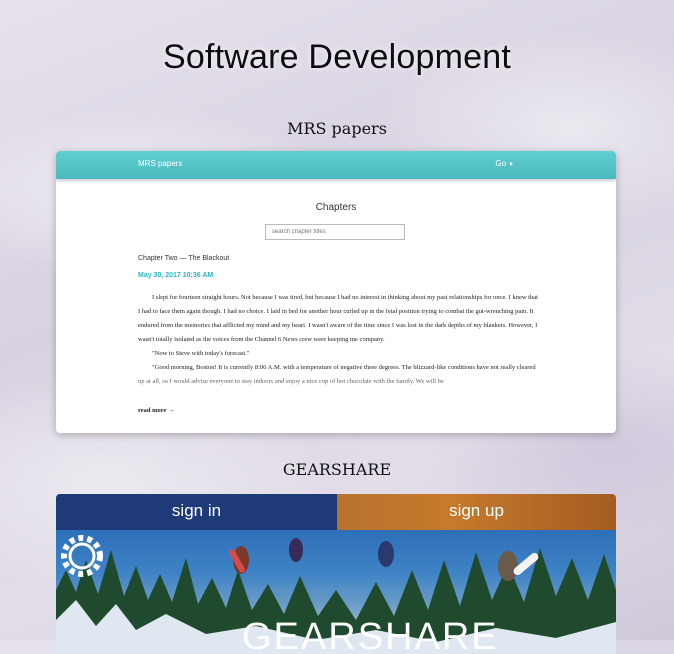  What do you see at coordinates (336, 165) in the screenshot?
I see `mrs-navbar: MRS papers Go ▼` at bounding box center [336, 165].